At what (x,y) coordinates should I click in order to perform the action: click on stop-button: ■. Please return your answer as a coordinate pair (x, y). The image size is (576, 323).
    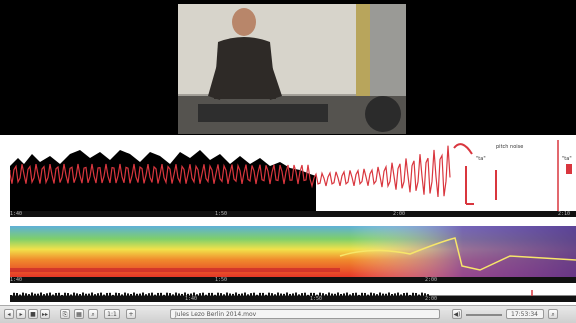
    Looking at the image, I should click on (33, 314).